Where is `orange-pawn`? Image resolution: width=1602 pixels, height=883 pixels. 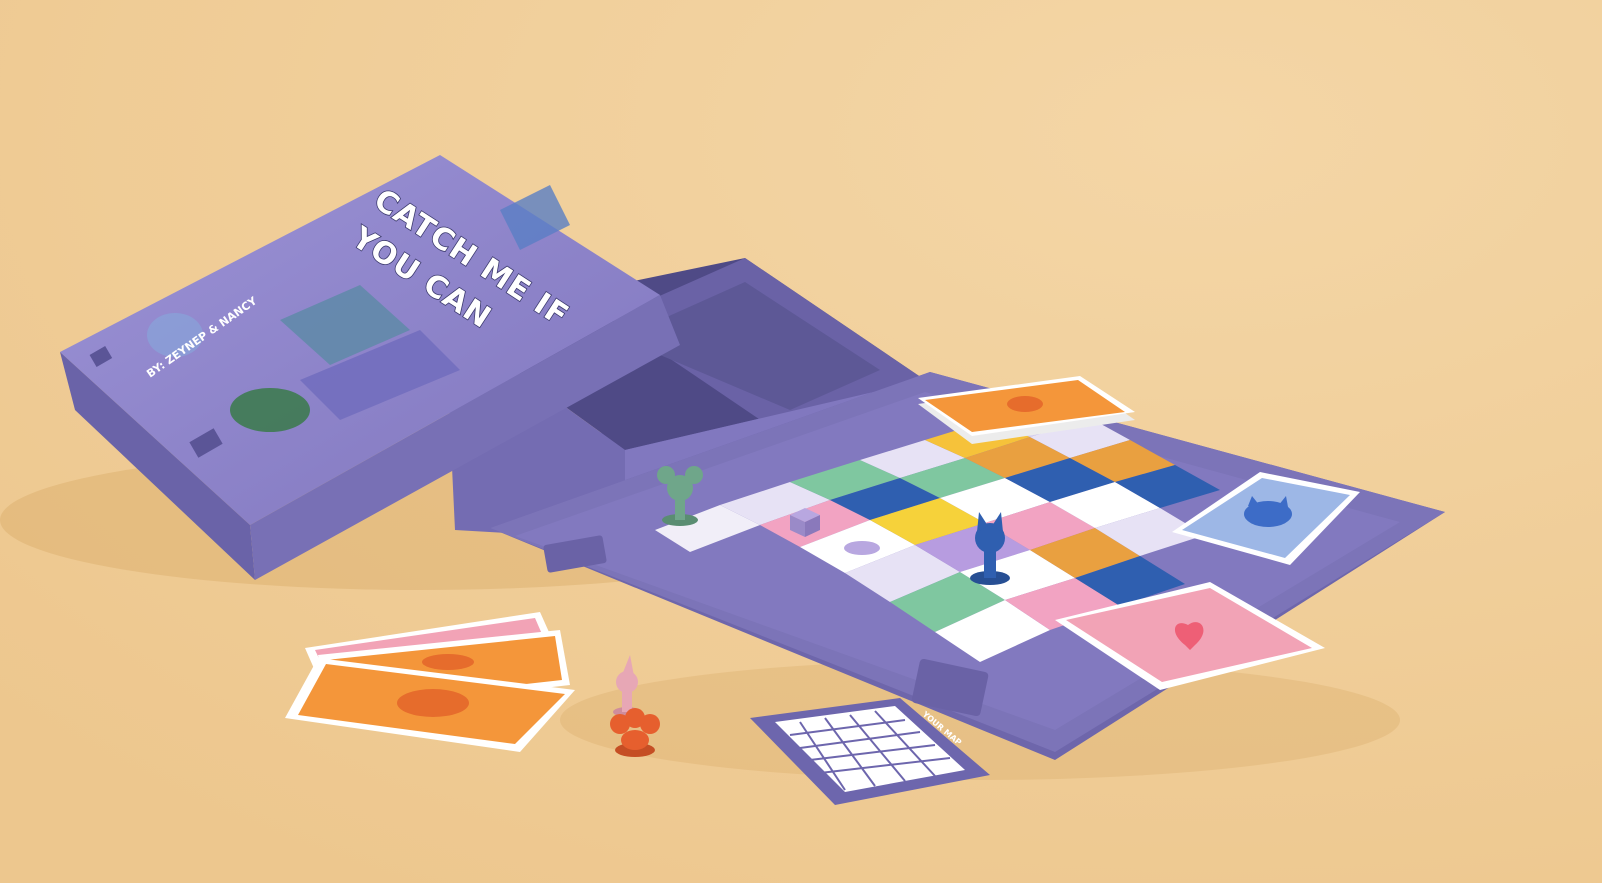
orange-pawn is located at coordinates (635, 732).